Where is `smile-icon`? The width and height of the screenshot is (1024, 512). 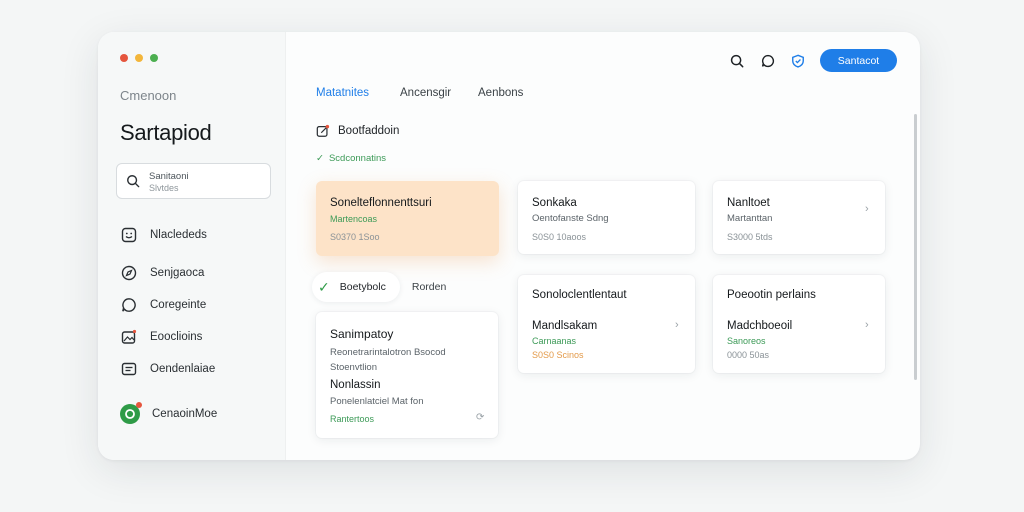 smile-icon is located at coordinates (129, 235).